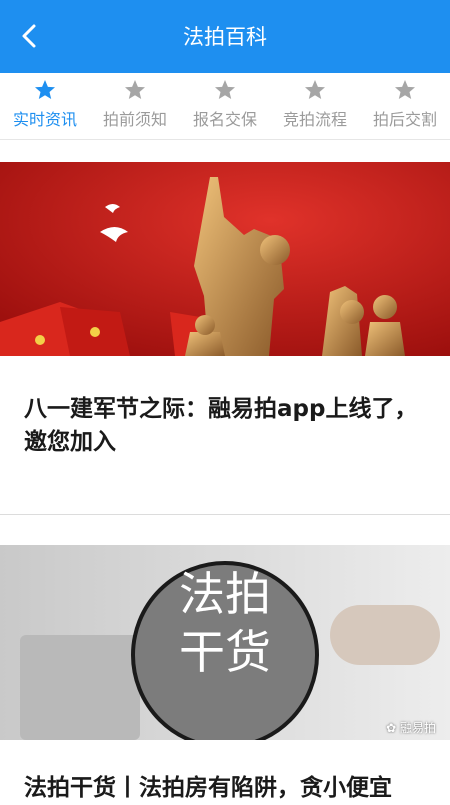  Describe the element at coordinates (225, 426) in the screenshot. I see `article-title: 八一建军节之际：融易拍app上线了，邀您加入` at that location.